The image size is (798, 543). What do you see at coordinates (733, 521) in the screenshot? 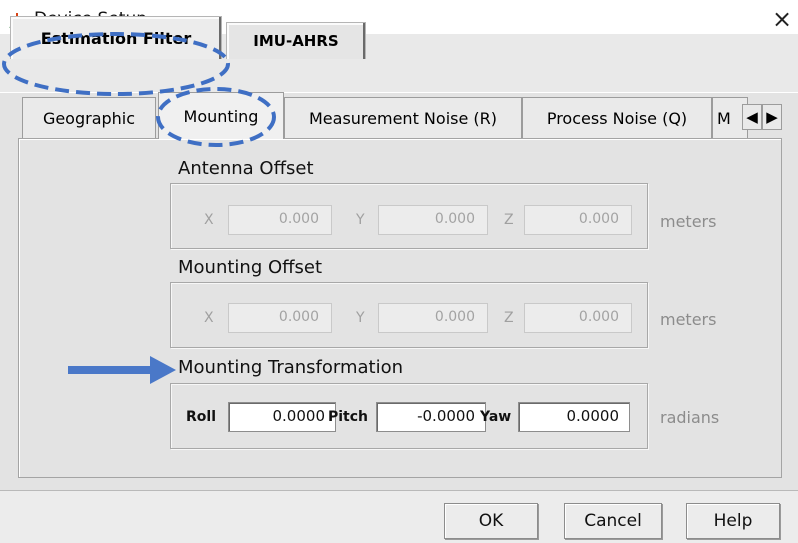
I see `help-button: Help` at bounding box center [733, 521].